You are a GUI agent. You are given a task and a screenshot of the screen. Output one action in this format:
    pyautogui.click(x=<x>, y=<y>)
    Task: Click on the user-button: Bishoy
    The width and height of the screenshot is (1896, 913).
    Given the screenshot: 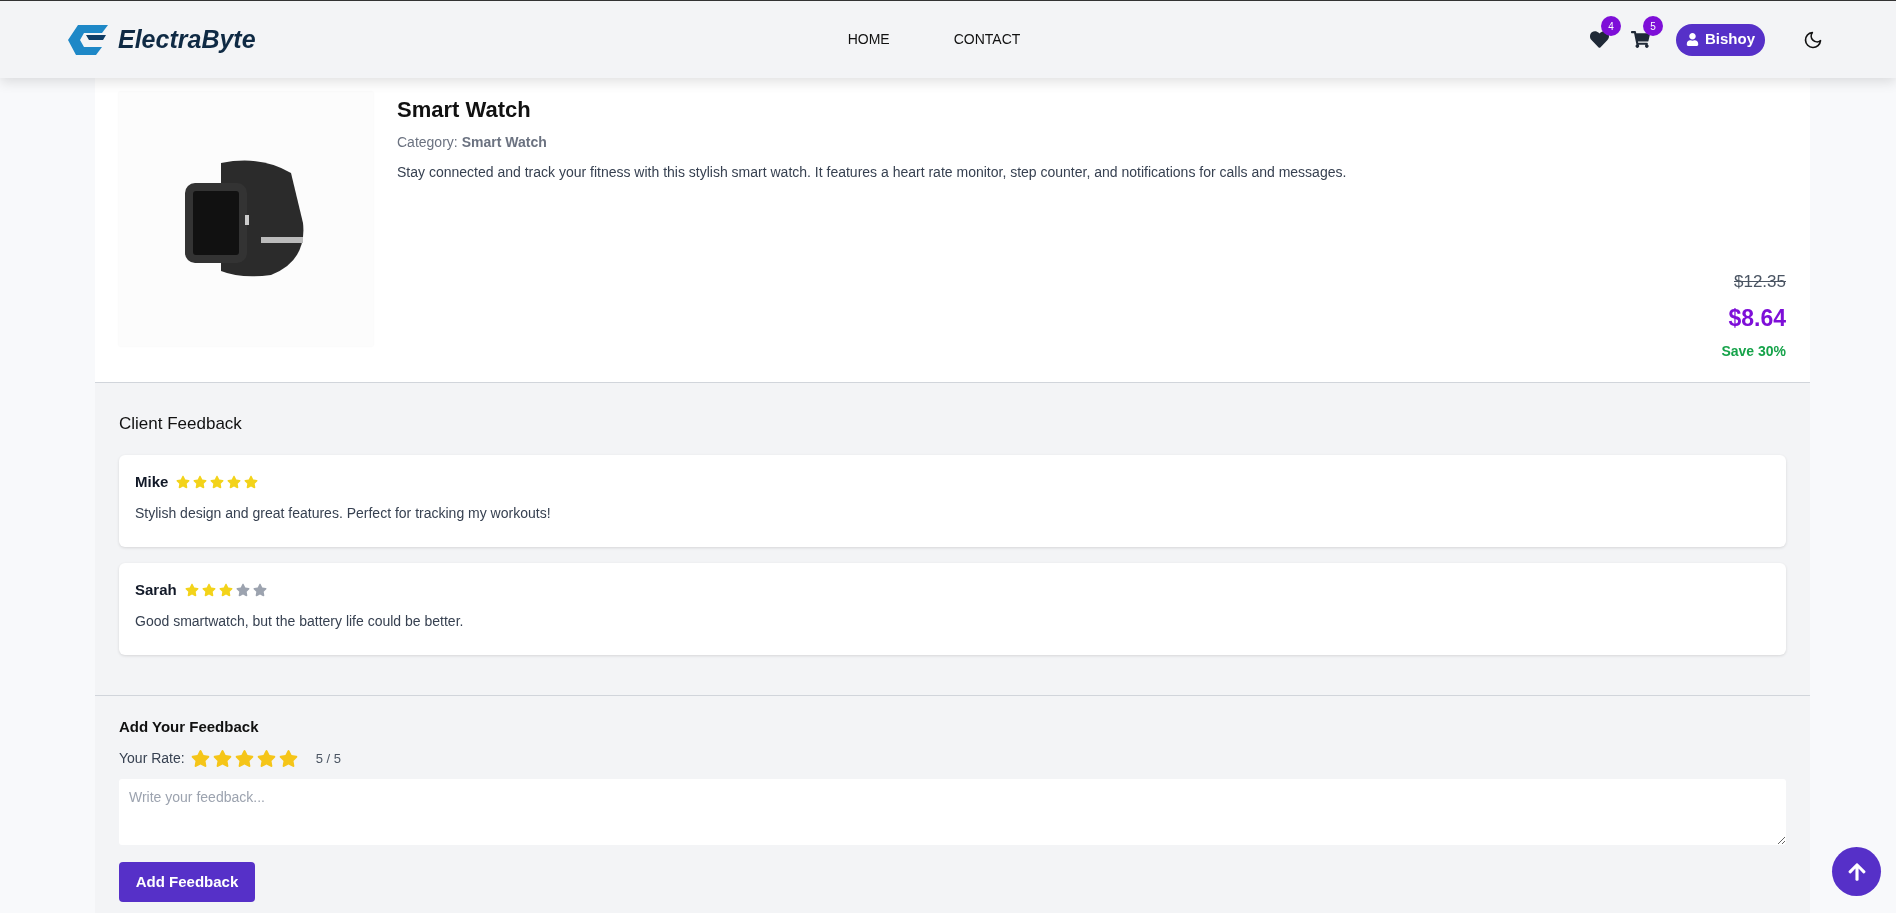 What is the action you would take?
    pyautogui.click(x=1720, y=39)
    